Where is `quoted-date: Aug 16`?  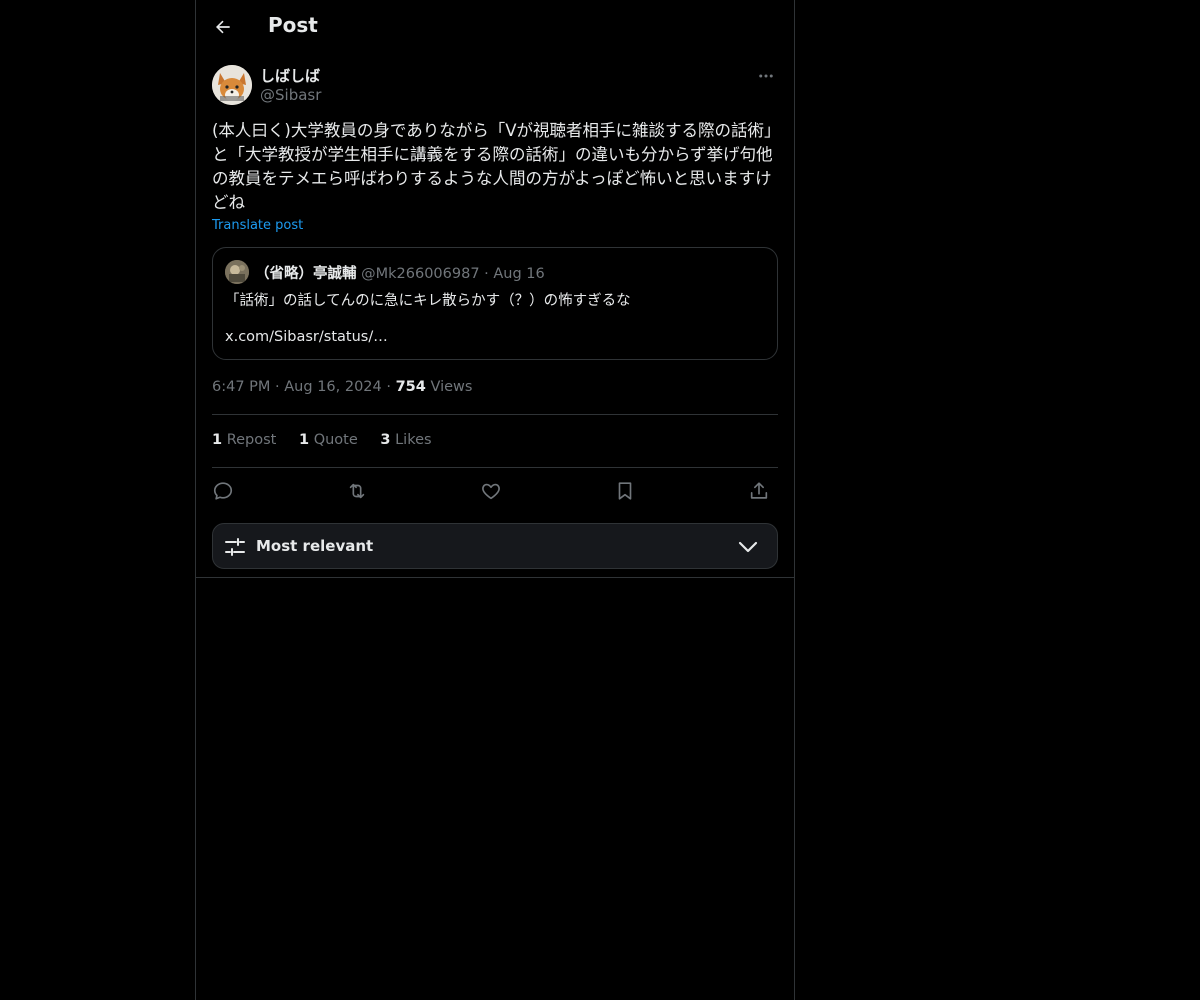 quoted-date: Aug 16 is located at coordinates (519, 274).